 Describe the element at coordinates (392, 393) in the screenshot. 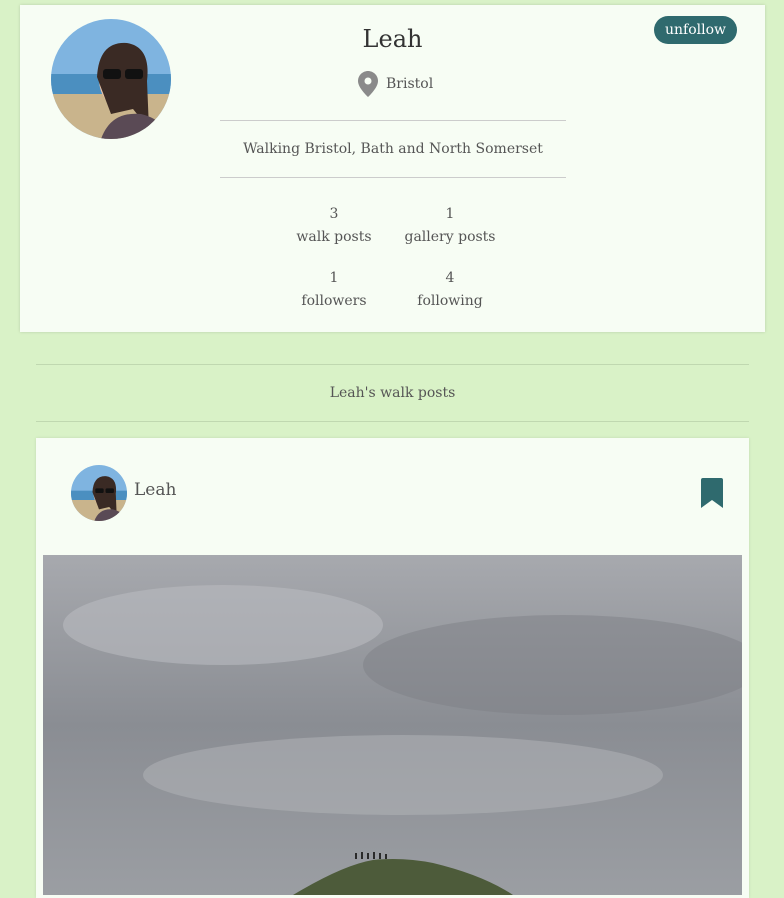

I see `section-title: Leah's walk posts` at that location.